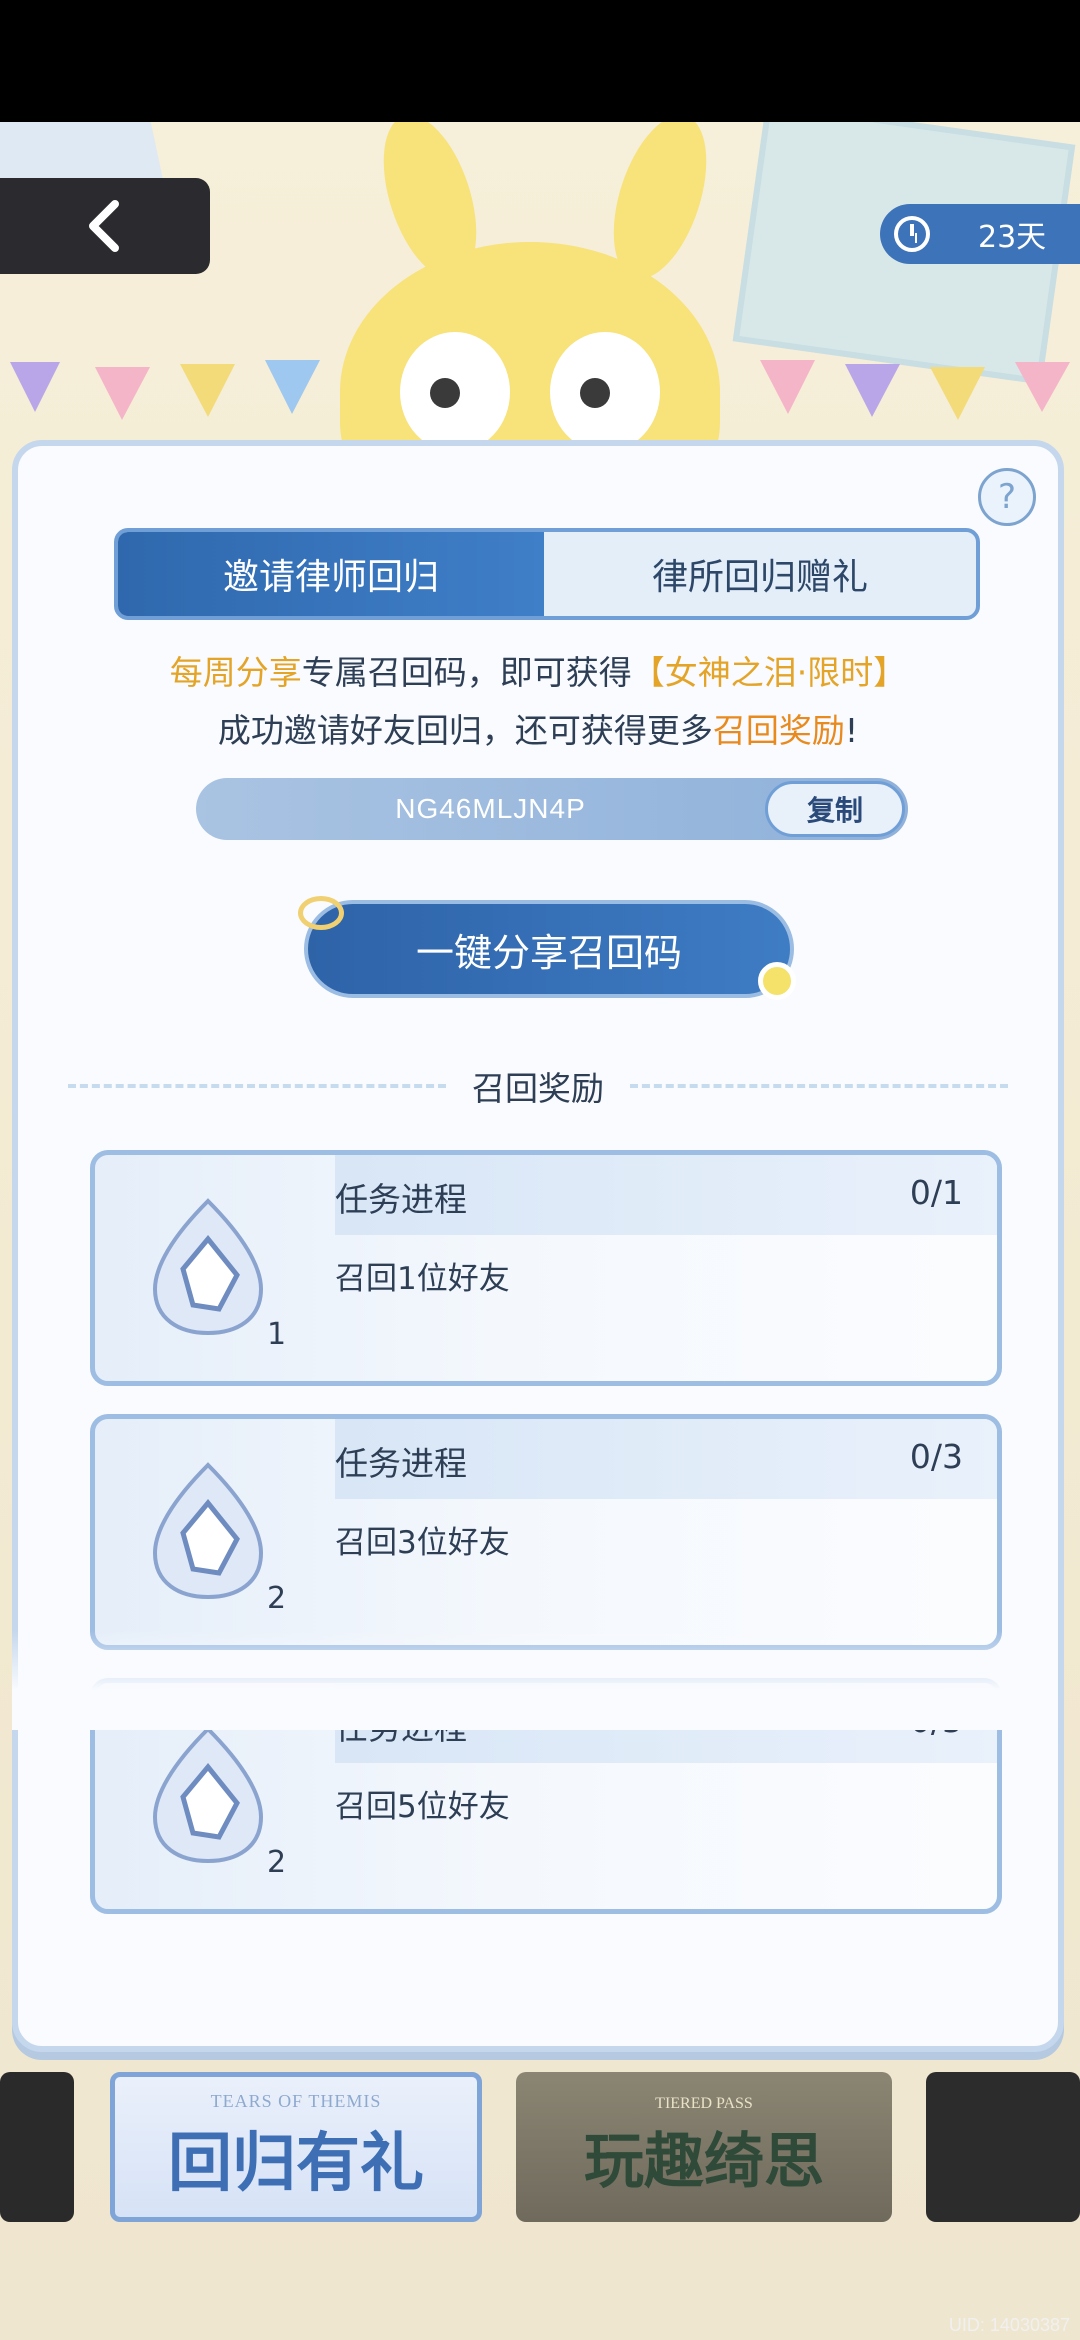 This screenshot has height=2340, width=1080. I want to click on reward-task: 召回3位好友, so click(422, 1543).